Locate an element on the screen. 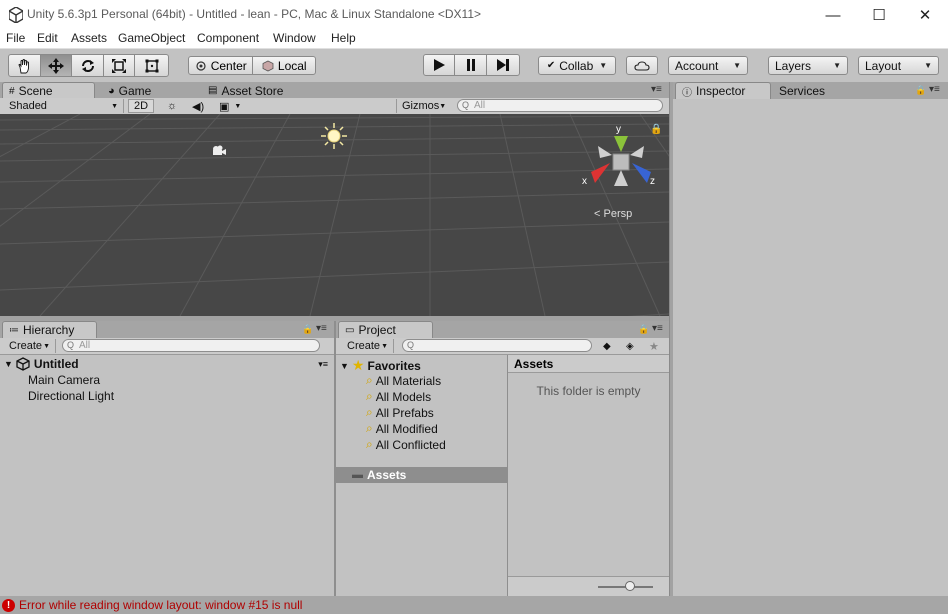  rotate-tool-button is located at coordinates (88, 65).